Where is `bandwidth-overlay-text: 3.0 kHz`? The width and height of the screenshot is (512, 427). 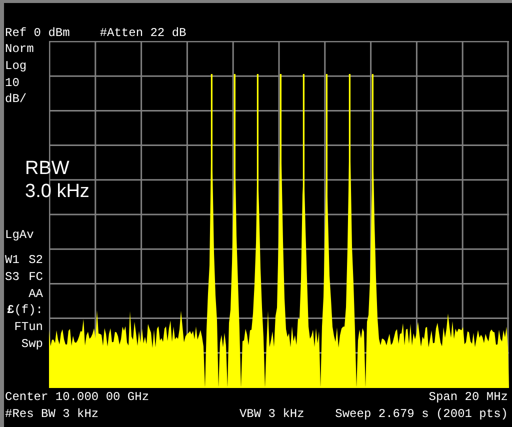 bandwidth-overlay-text: 3.0 kHz is located at coordinates (57, 191).